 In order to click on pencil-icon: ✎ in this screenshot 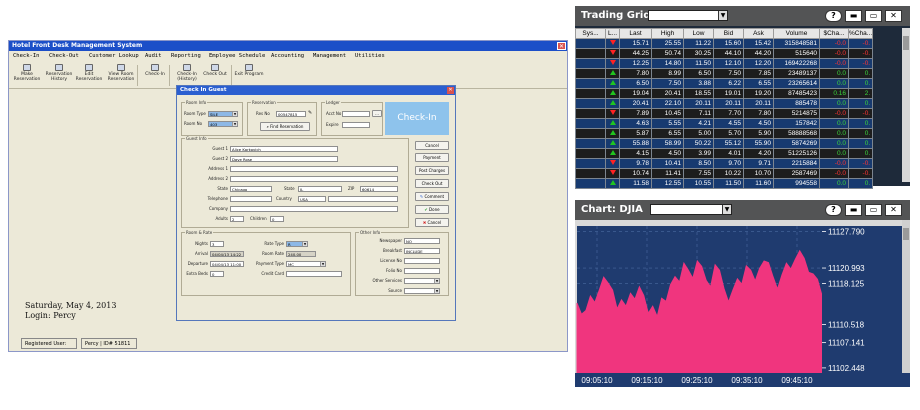, I will do `click(310, 113)`.